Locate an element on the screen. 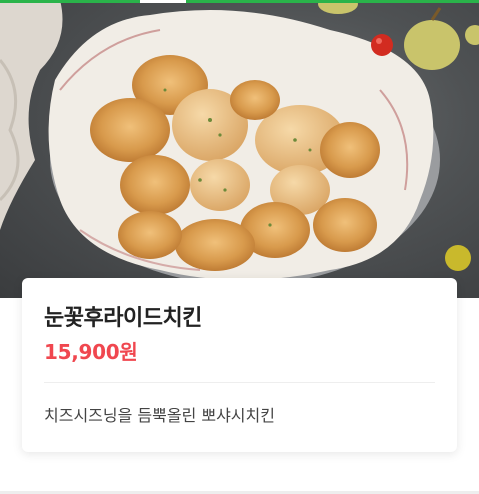 The height and width of the screenshot is (494, 479). product-description: 치즈시즈닝을 듬뿍올린 뽀샤시치킨 is located at coordinates (159, 415).